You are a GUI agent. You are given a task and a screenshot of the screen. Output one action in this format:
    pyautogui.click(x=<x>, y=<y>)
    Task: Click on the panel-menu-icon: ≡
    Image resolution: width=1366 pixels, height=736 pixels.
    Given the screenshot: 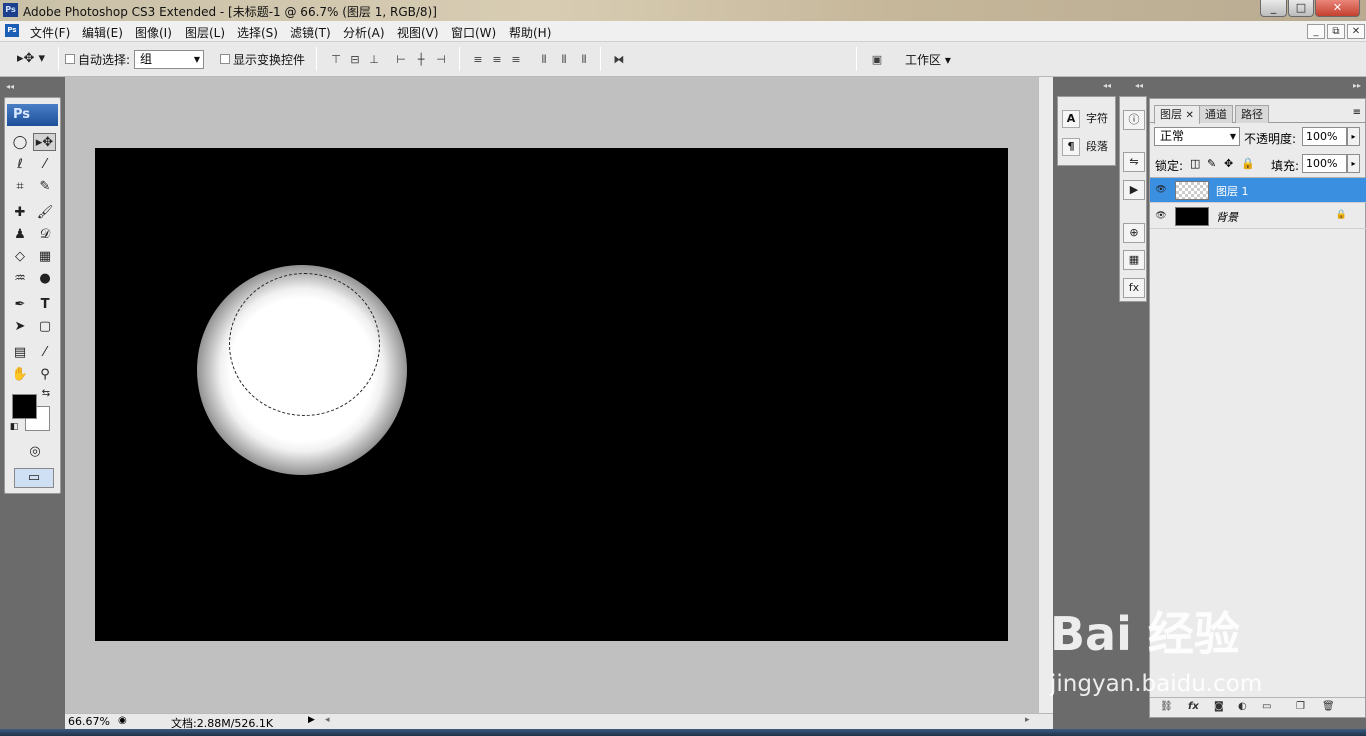 What is the action you would take?
    pyautogui.click(x=1357, y=112)
    